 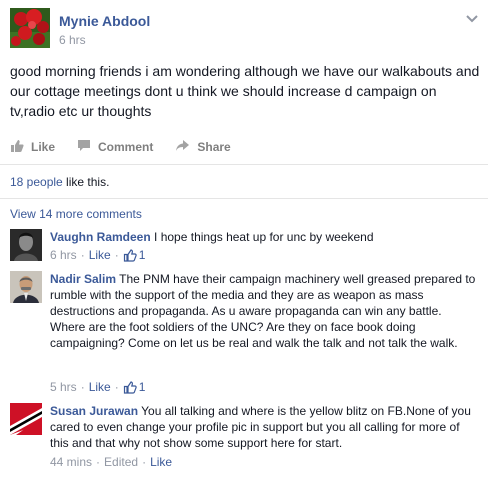 What do you see at coordinates (20, 147) in the screenshot?
I see `thumbs-up-icon` at bounding box center [20, 147].